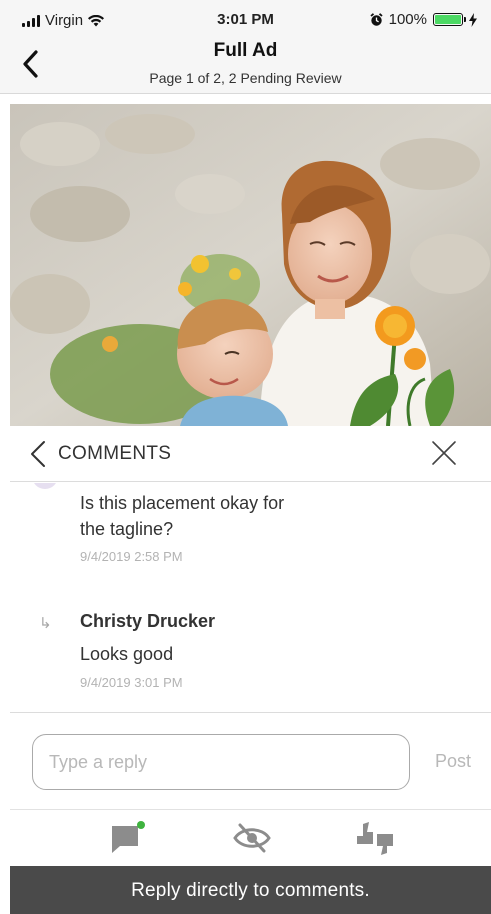 The height and width of the screenshot is (914, 491). I want to click on comment-text-line: Is this placement okay for, so click(182, 503).